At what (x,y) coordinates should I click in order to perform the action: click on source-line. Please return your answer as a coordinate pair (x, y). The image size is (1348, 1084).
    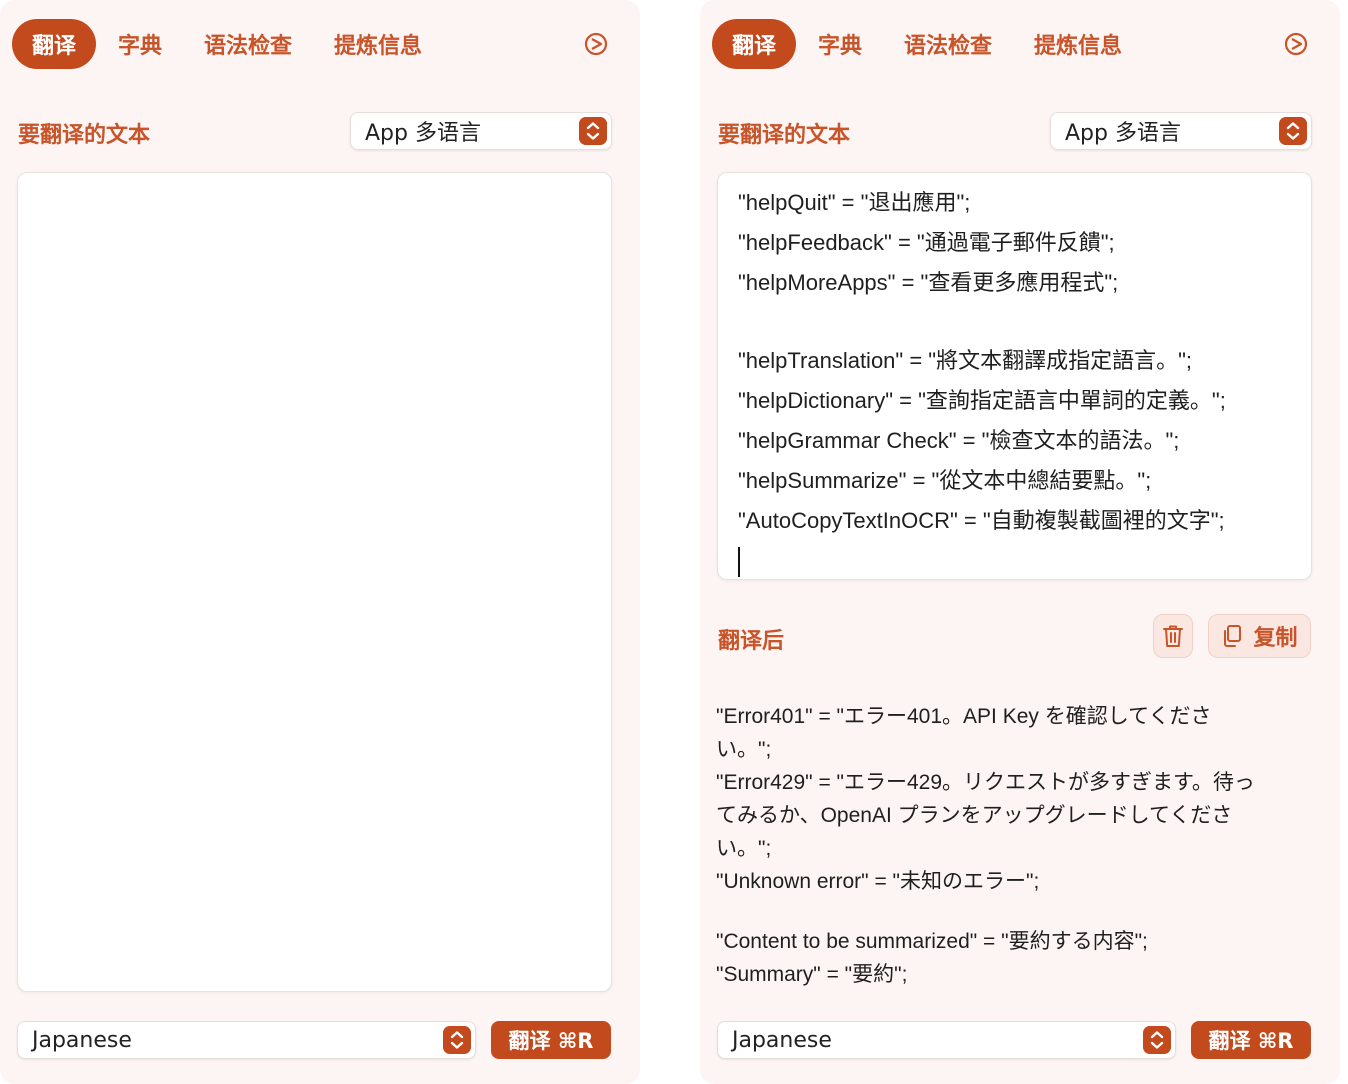
    Looking at the image, I should click on (1019, 322).